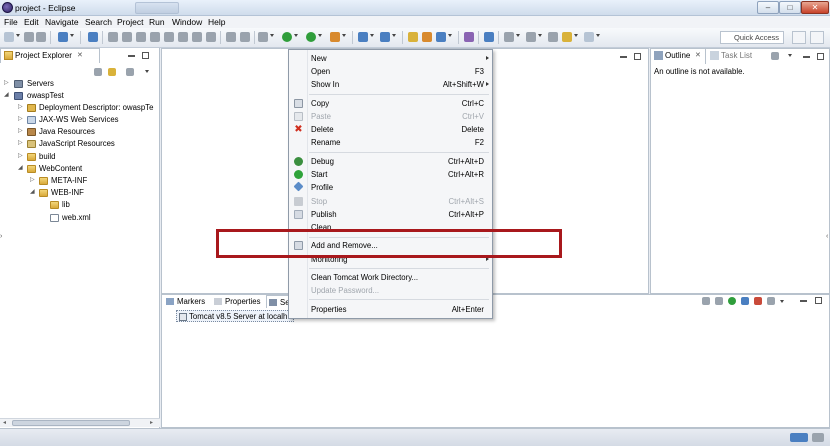 This screenshot has width=830, height=446. What do you see at coordinates (818, 437) in the screenshot?
I see `status-menu-icon` at bounding box center [818, 437].